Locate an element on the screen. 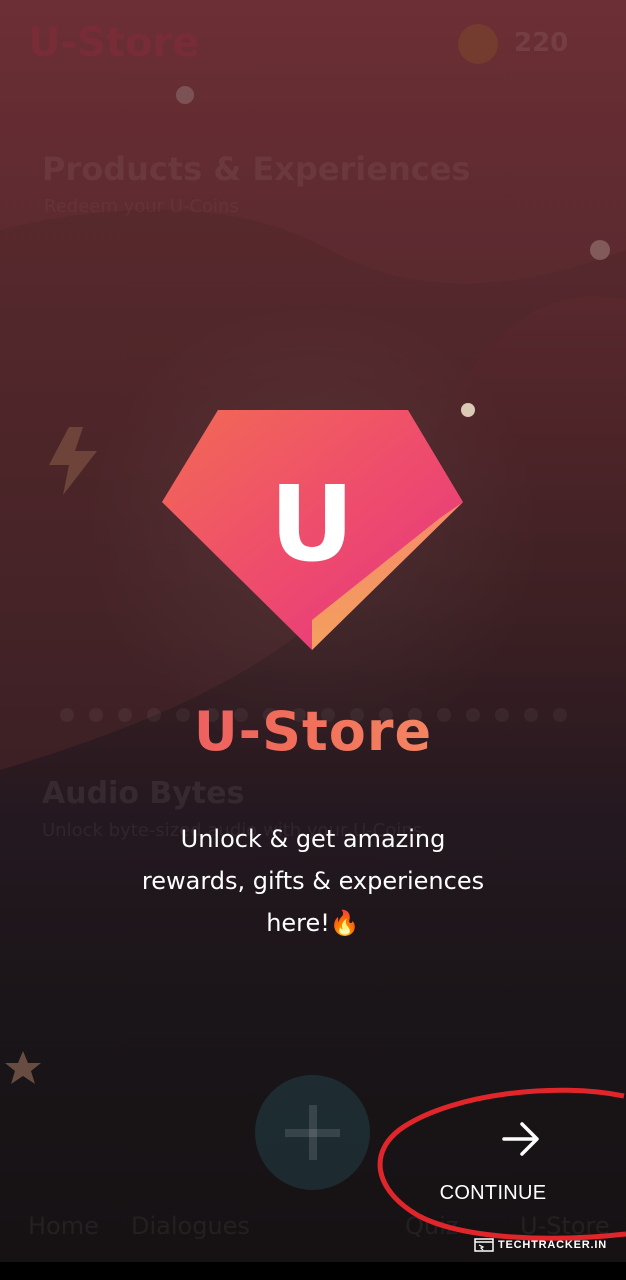 The height and width of the screenshot is (1280, 626). coin-icon is located at coordinates (478, 44).